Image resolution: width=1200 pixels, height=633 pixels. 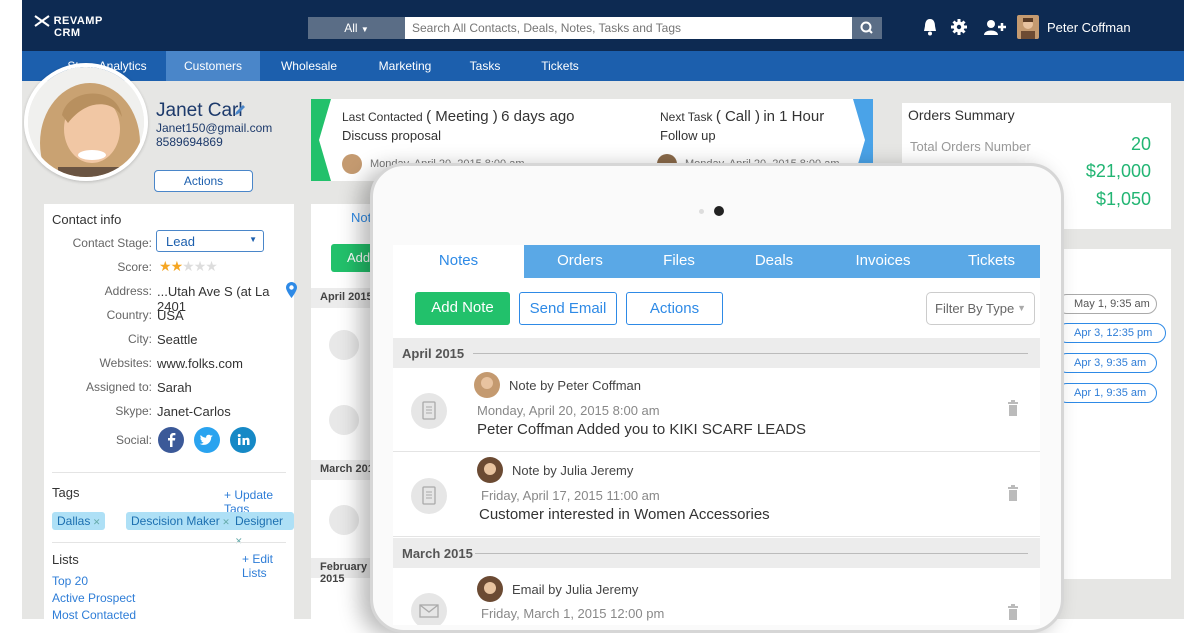 I want to click on actions-button: Actions, so click(x=674, y=308).